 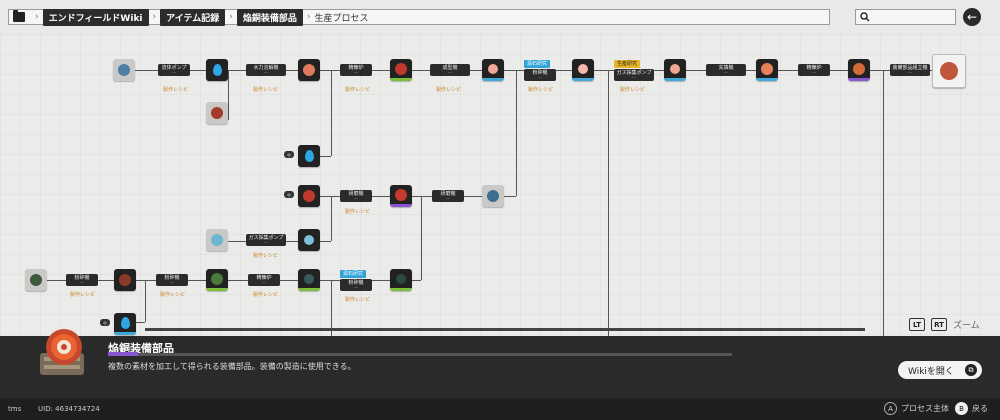 What do you see at coordinates (726, 70) in the screenshot?
I see `machine-node: 充填機 —` at bounding box center [726, 70].